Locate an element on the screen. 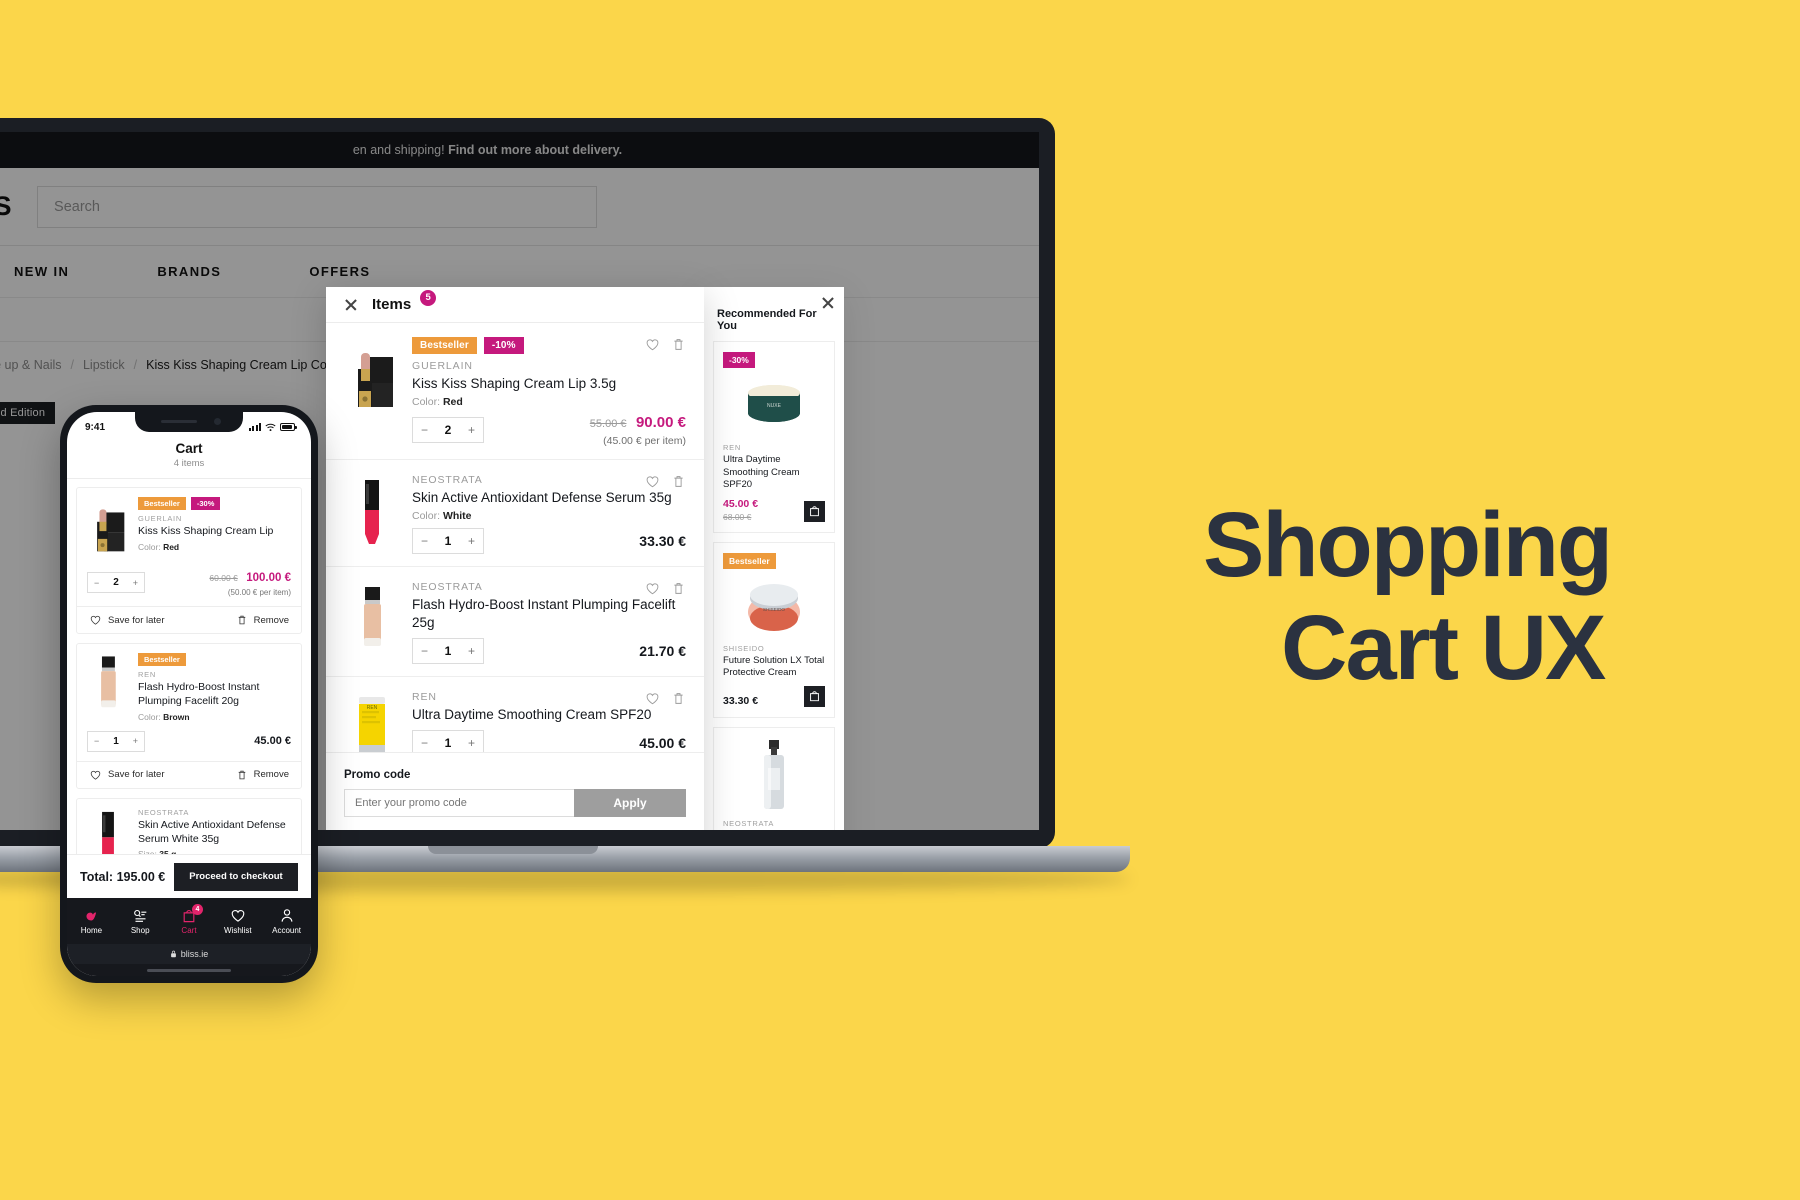 This screenshot has height=1200, width=1800. old-price: 55.00 € is located at coordinates (608, 423).